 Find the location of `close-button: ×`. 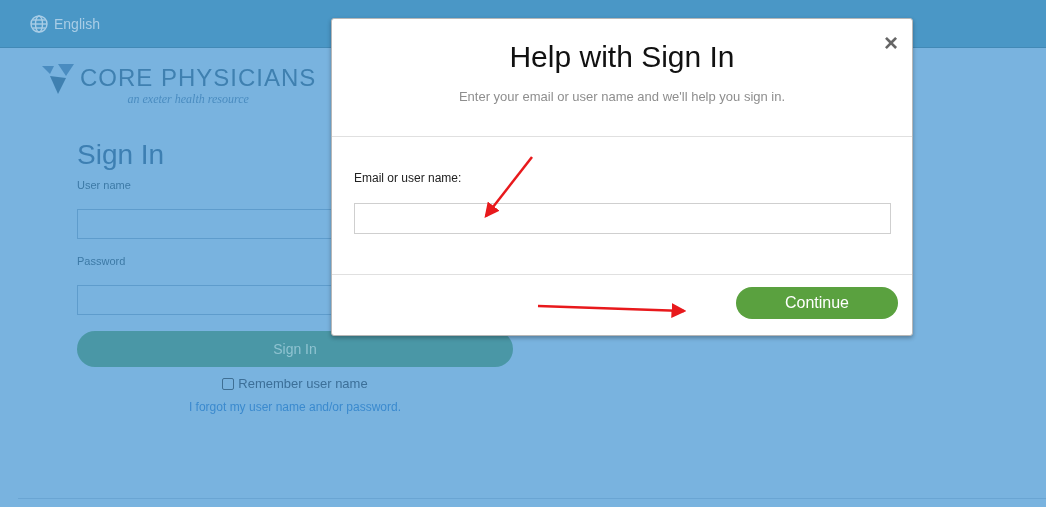

close-button: × is located at coordinates (891, 43).